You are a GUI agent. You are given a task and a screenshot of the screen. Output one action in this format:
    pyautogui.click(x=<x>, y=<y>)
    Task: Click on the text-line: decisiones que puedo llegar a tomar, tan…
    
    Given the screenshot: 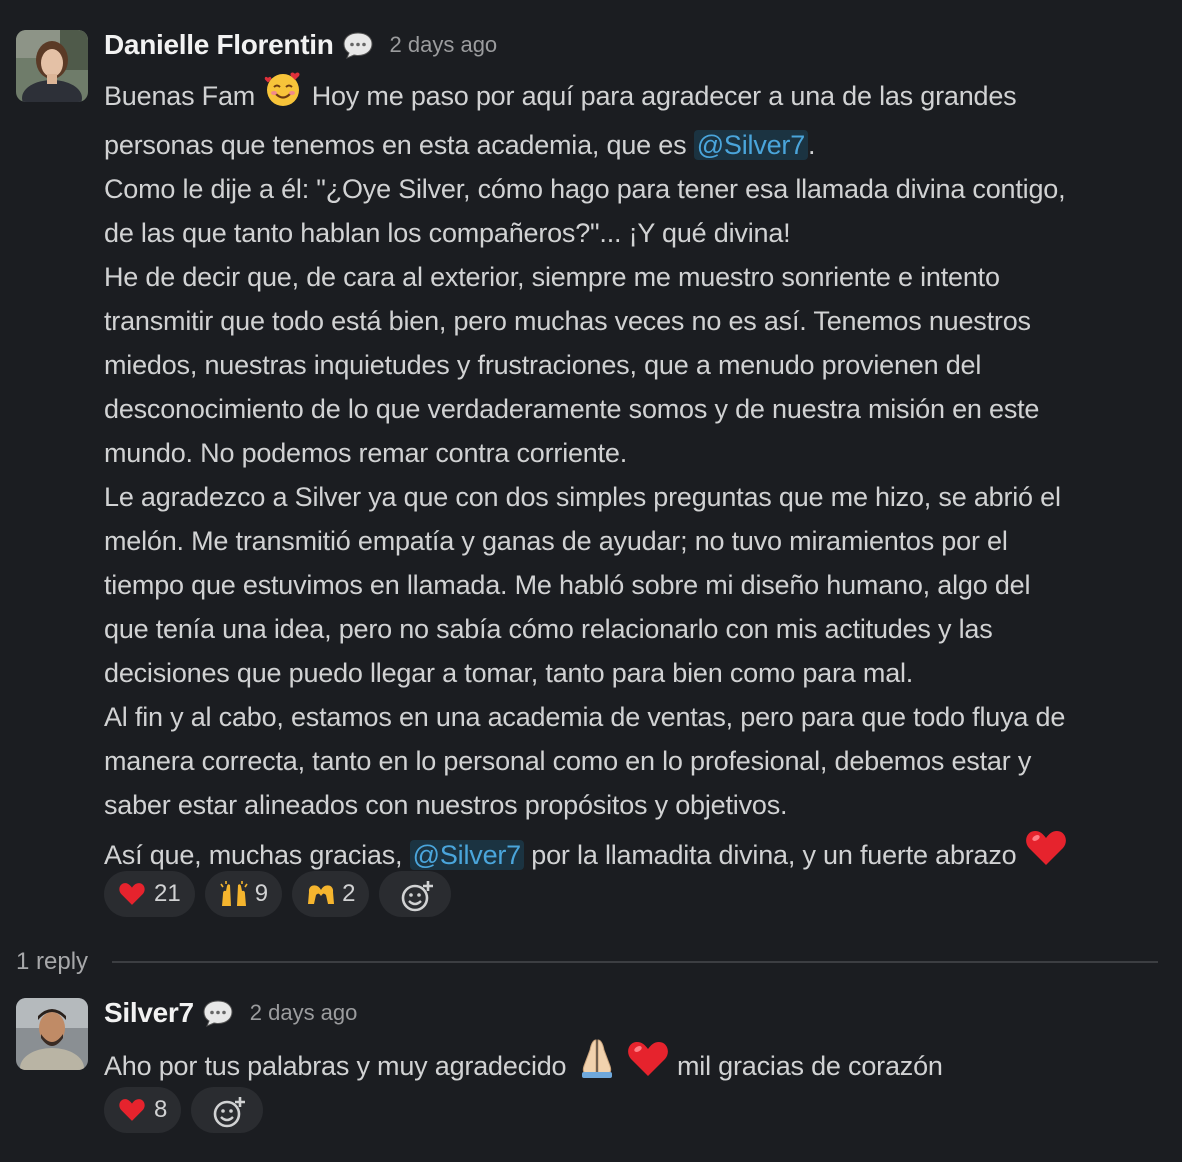 What is the action you would take?
    pyautogui.click(x=509, y=673)
    